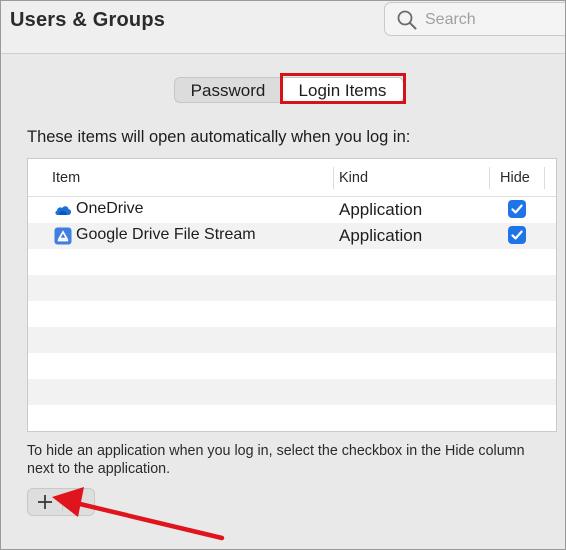  Describe the element at coordinates (353, 178) in the screenshot. I see `column-header-kind: Kind` at that location.